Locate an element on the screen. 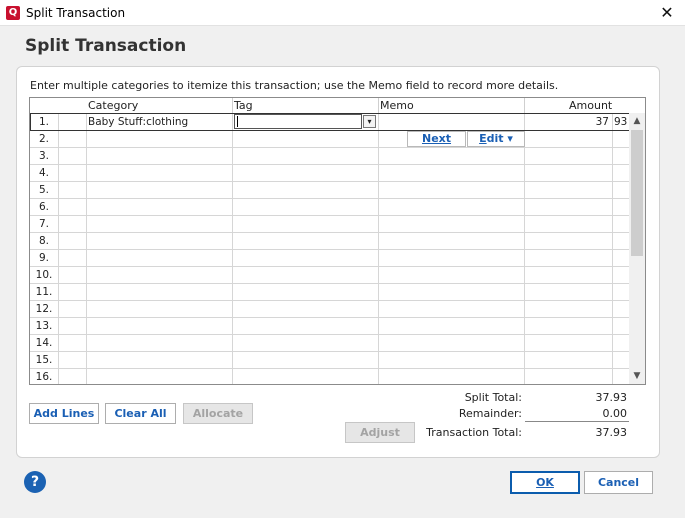 The width and height of the screenshot is (685, 518). row-number: 3. is located at coordinates (44, 156).